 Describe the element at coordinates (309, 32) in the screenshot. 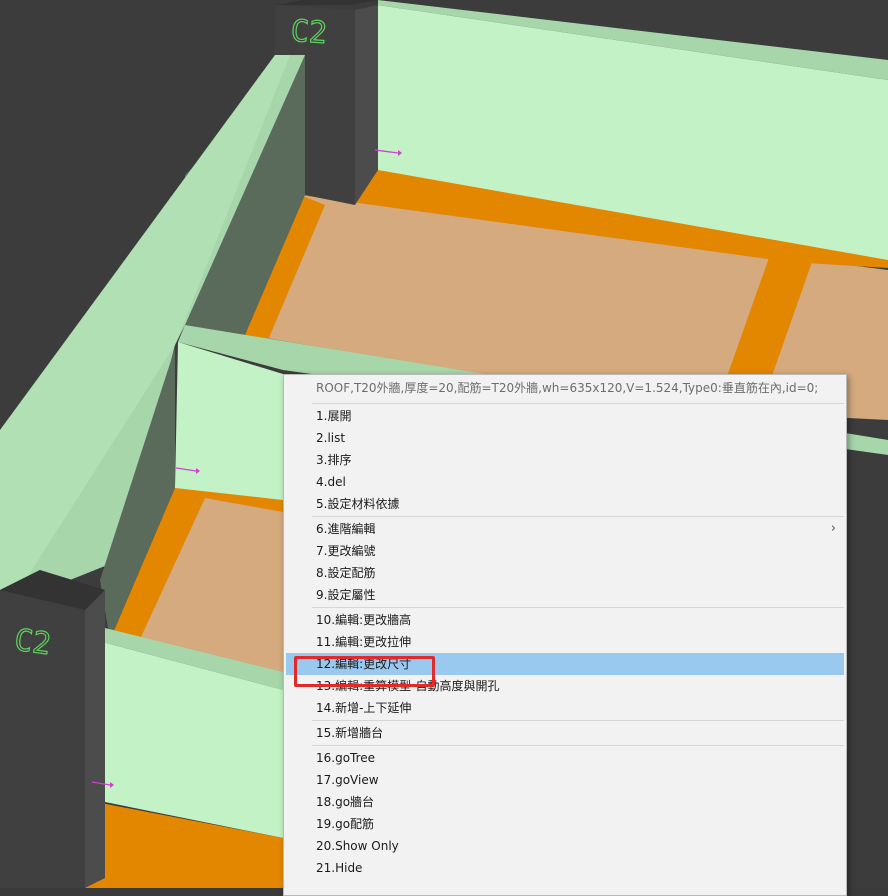

I see `column-label-upper: C2` at that location.